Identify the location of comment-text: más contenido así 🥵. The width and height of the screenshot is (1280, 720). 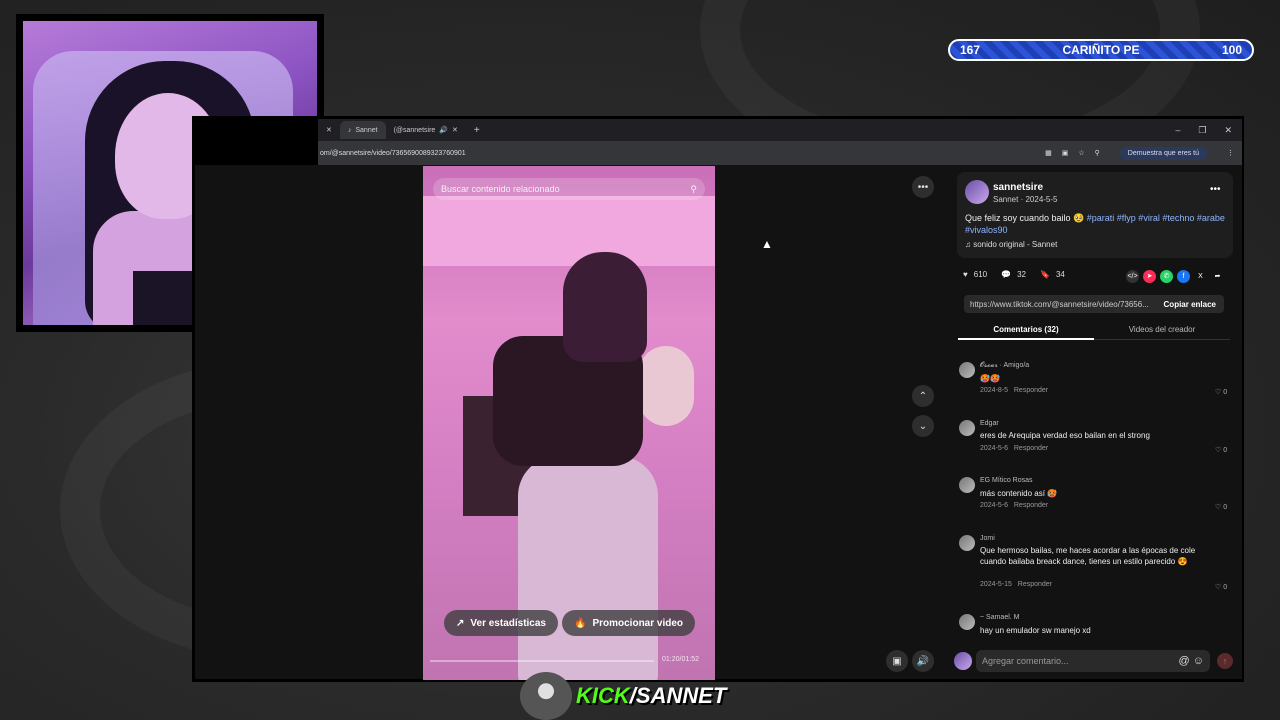
(1019, 493).